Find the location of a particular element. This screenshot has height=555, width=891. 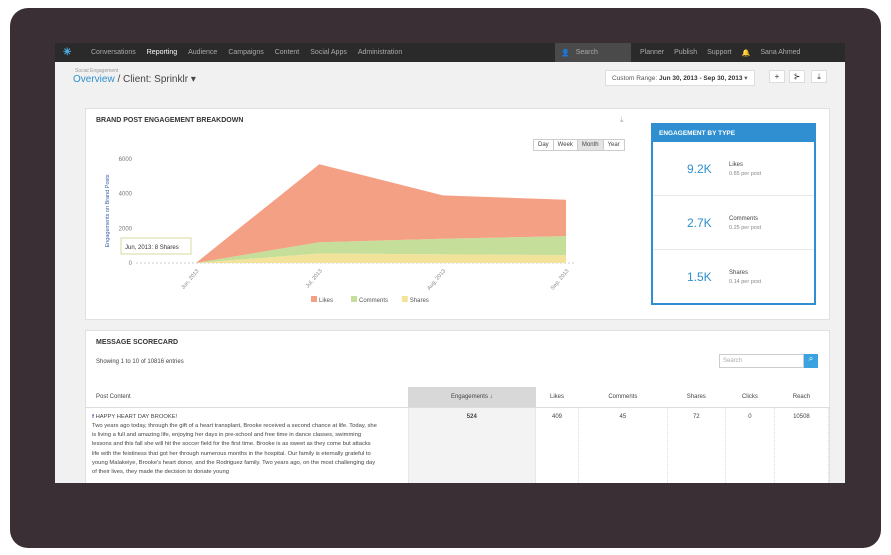

likes-sub: 0.85 per post is located at coordinates (745, 174).